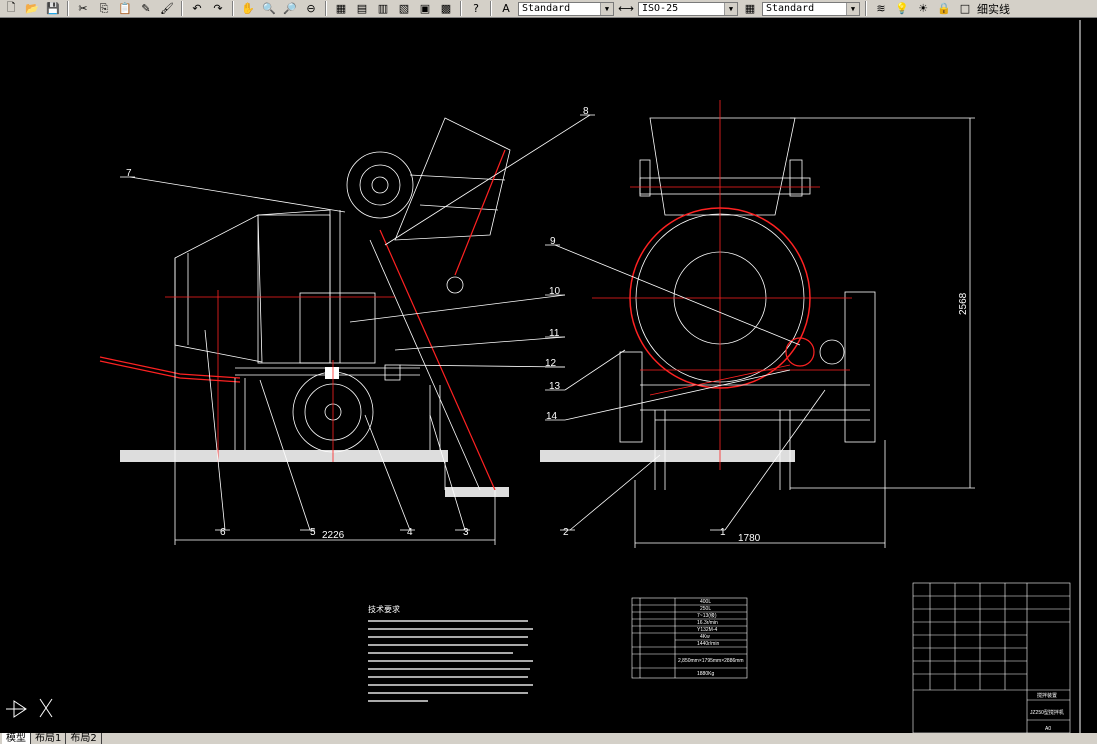 The width and height of the screenshot is (1097, 744). What do you see at coordinates (425, 9) in the screenshot?
I see `markup-icon: ▣` at bounding box center [425, 9].